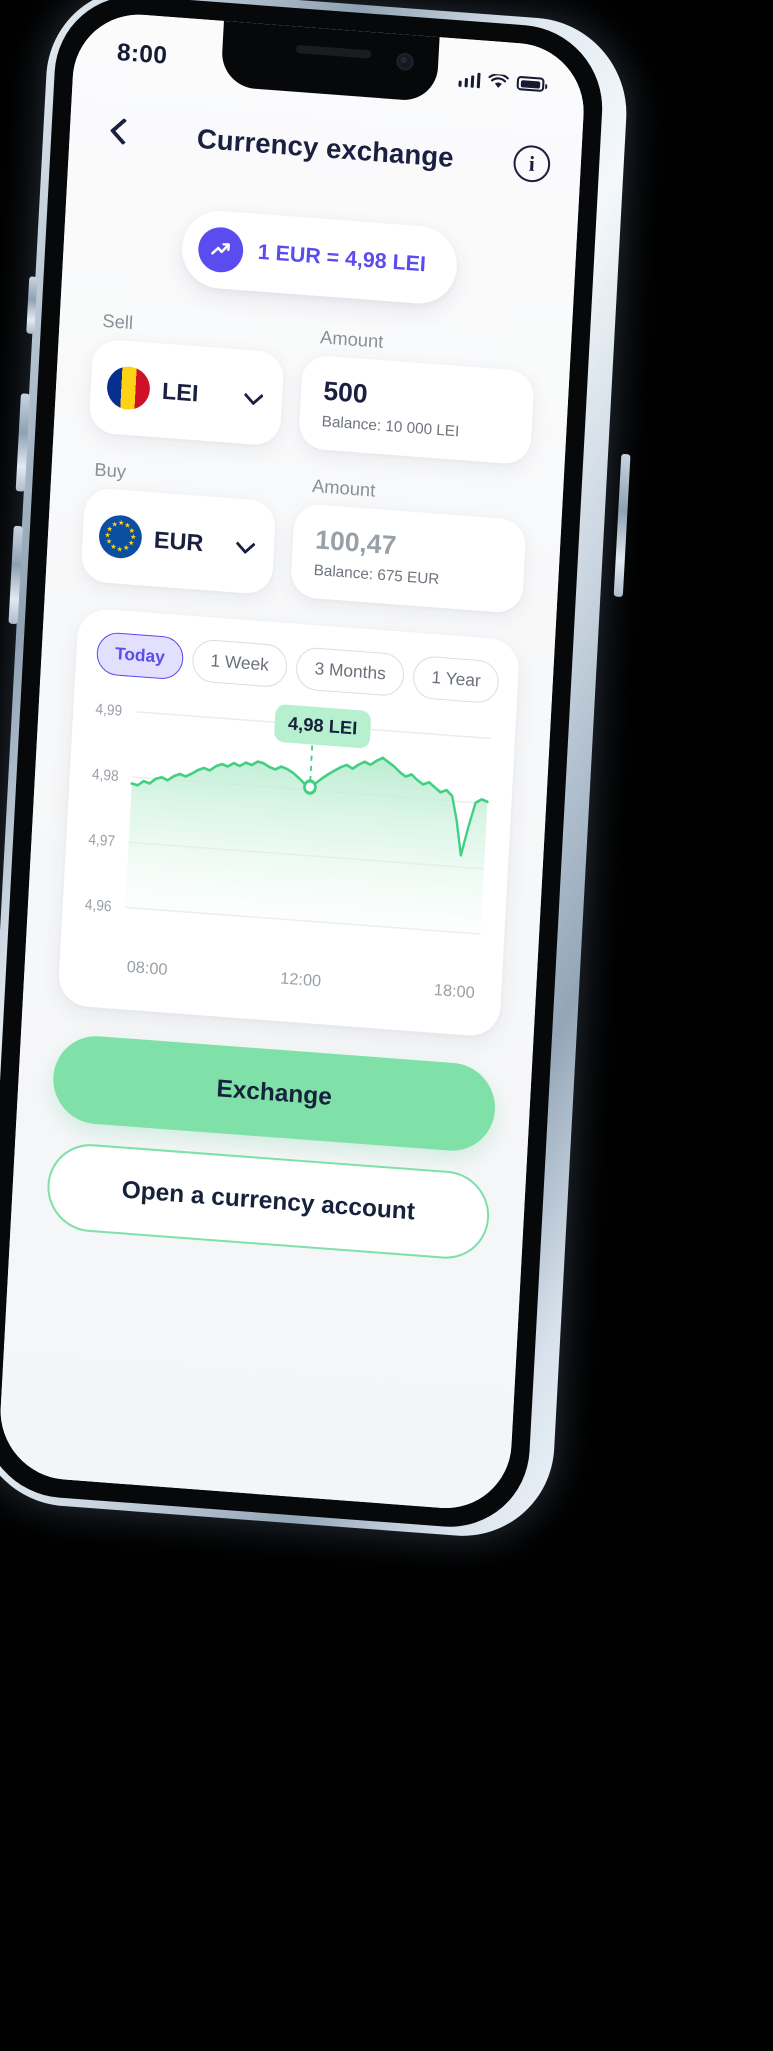 This screenshot has height=2051, width=773. What do you see at coordinates (469, 79) in the screenshot?
I see `cellular-bars-icon` at bounding box center [469, 79].